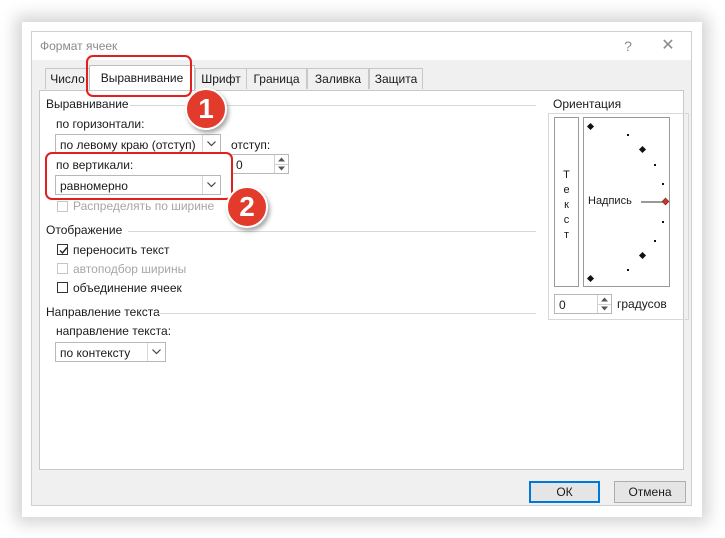 The image size is (725, 538). Describe the element at coordinates (564, 492) in the screenshot. I see `ok-button: ОК` at that location.